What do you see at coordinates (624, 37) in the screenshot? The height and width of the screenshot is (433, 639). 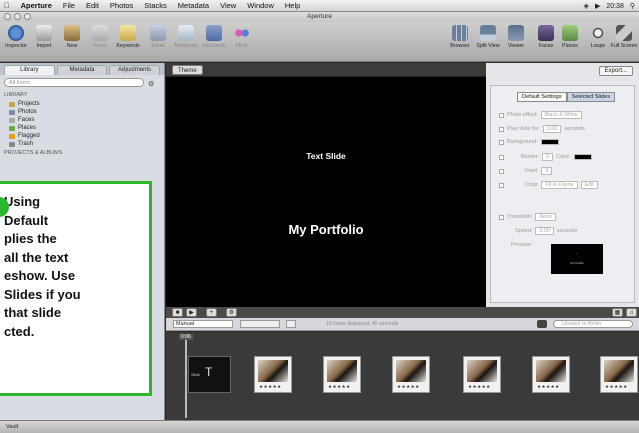 I see `full-screen-button: Full Screen` at bounding box center [624, 37].